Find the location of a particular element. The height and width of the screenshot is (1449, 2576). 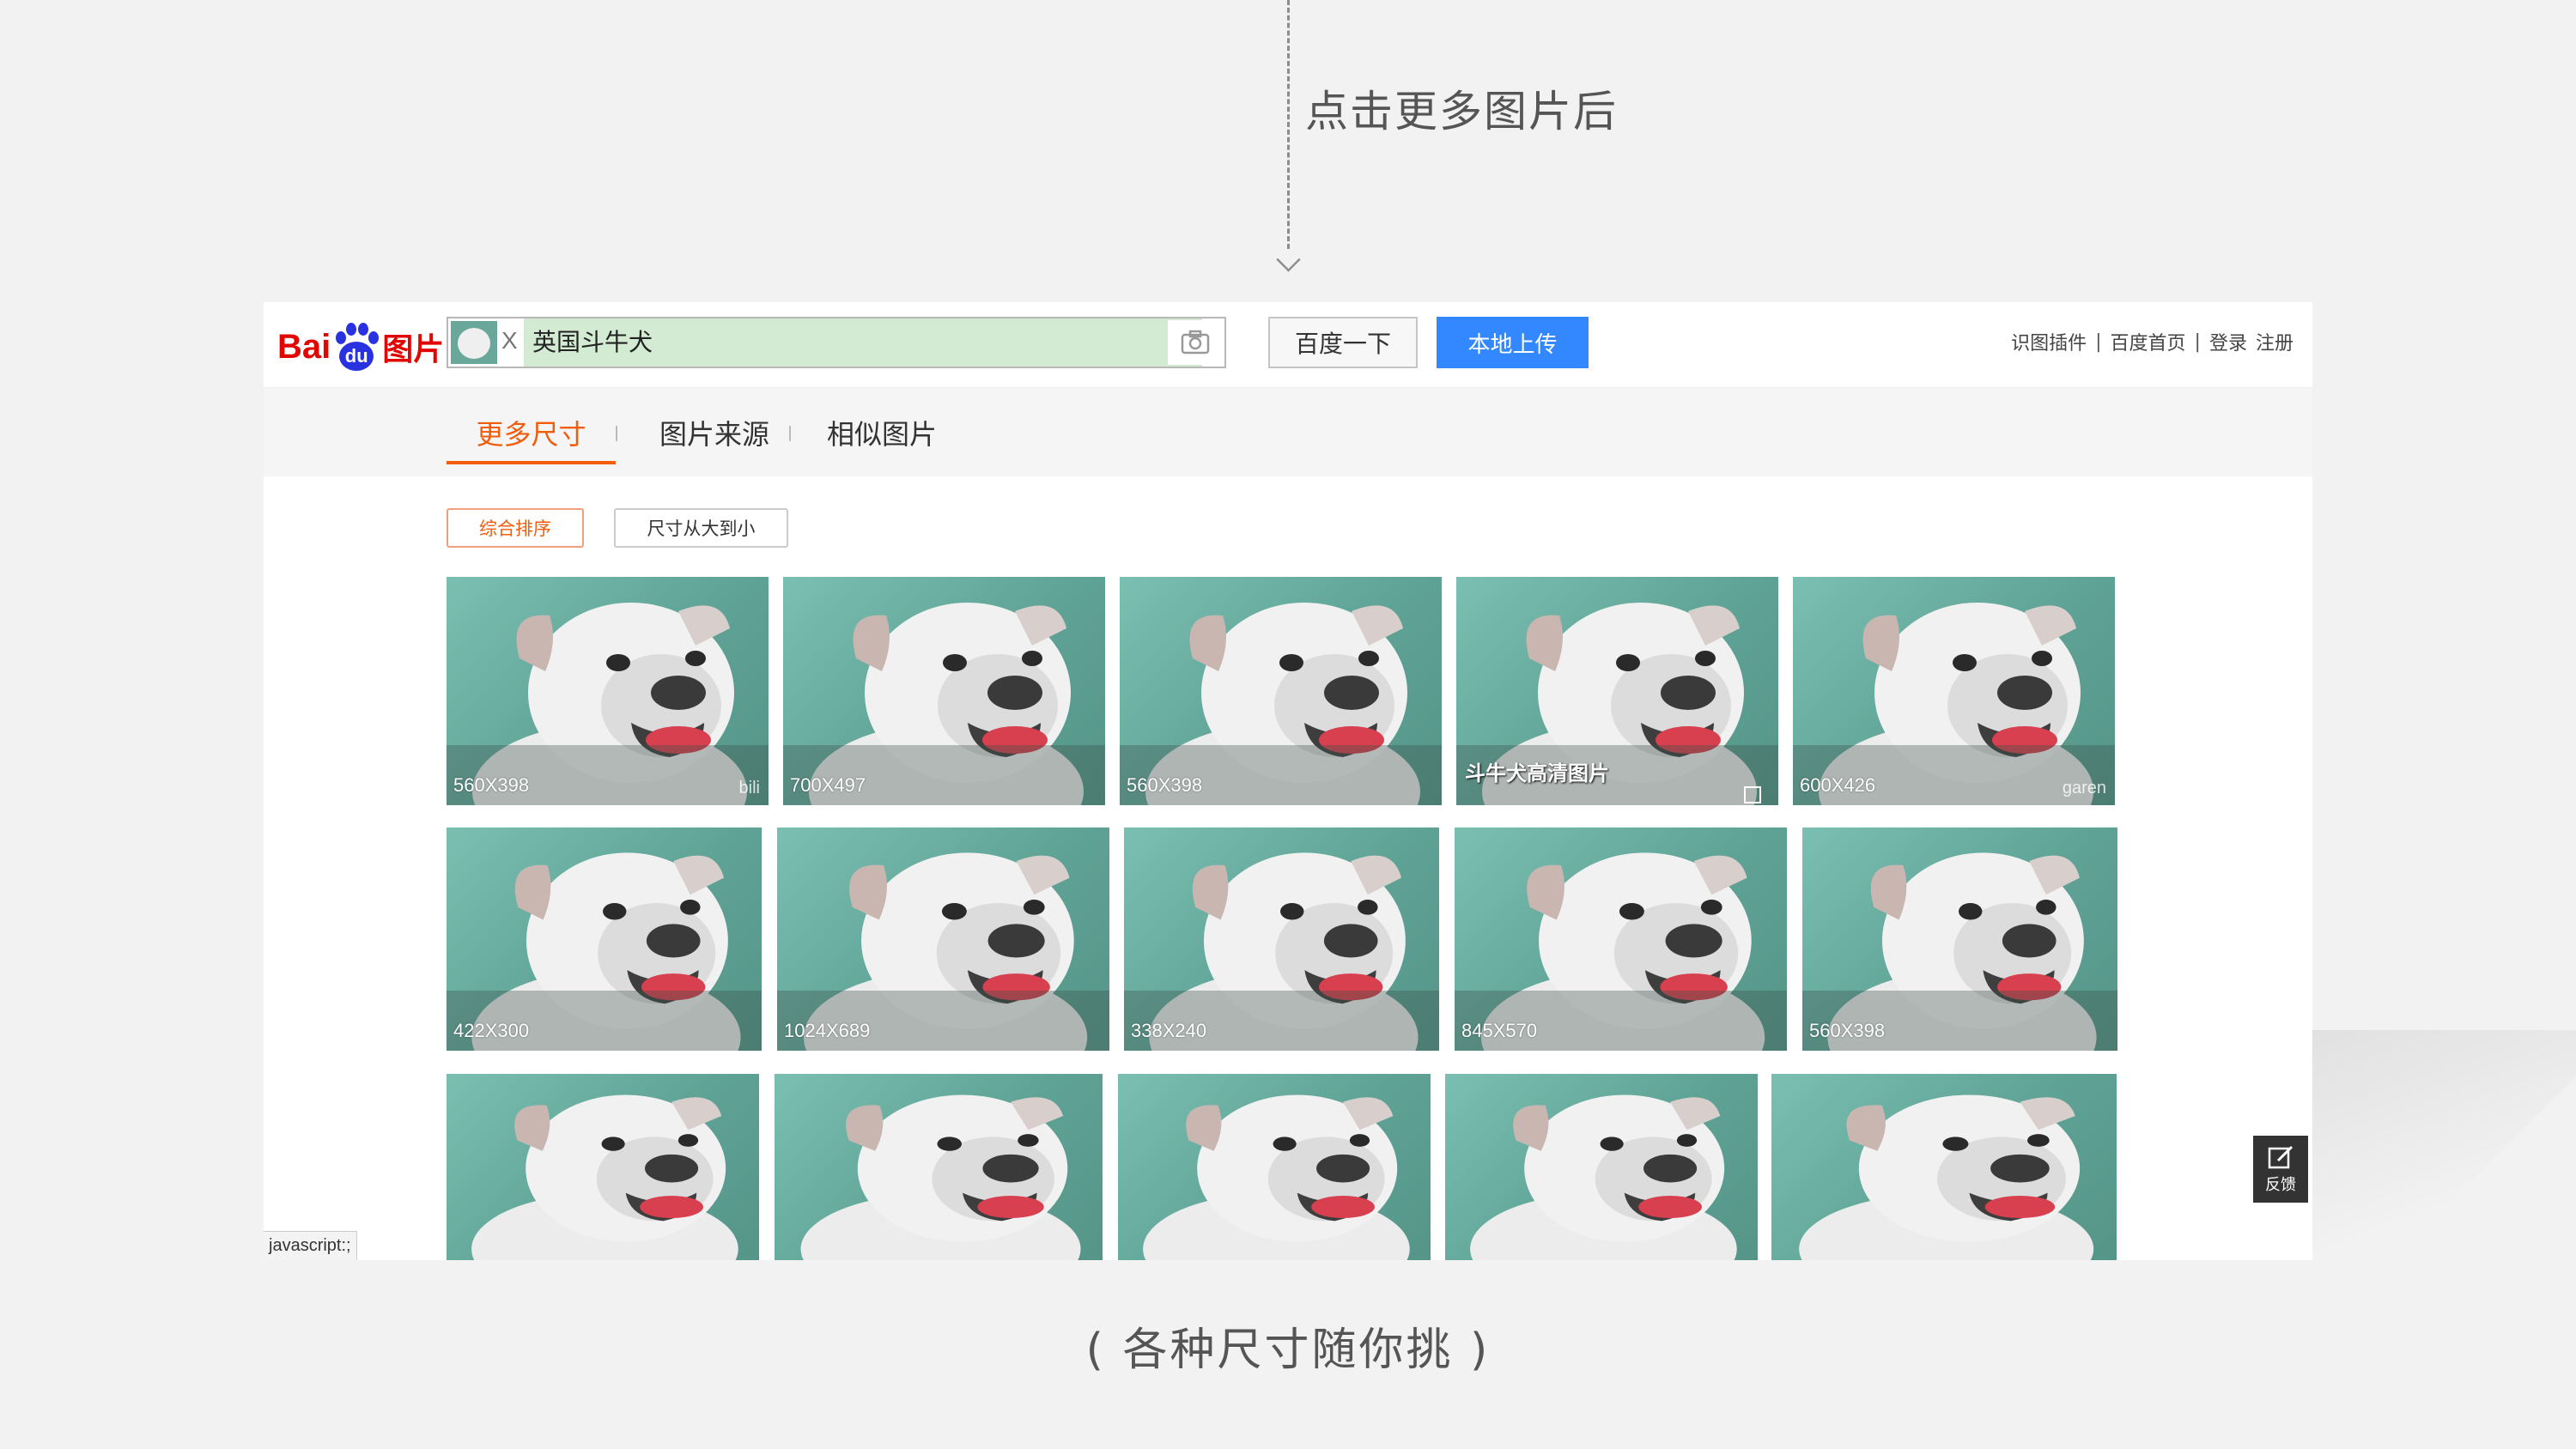

image-result: 斗牛犬高清图片 is located at coordinates (1617, 691).